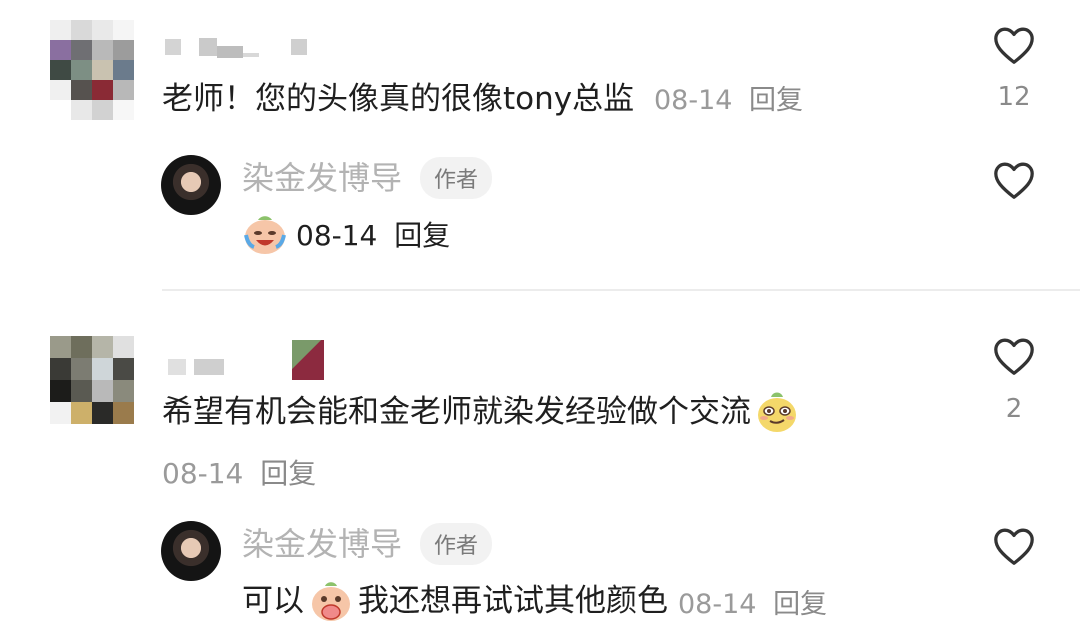 Image resolution: width=1080 pixels, height=639 pixels. What do you see at coordinates (621, 290) in the screenshot?
I see `divider` at bounding box center [621, 290].